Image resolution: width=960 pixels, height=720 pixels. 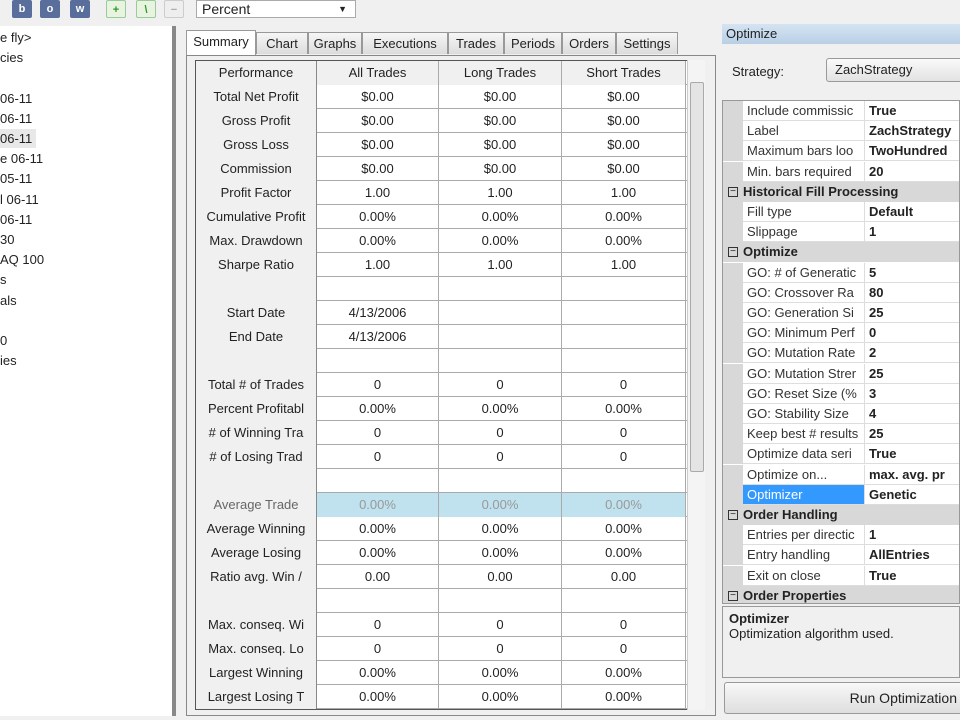 I want to click on table-row: Largest Losing T 0.00% 0.00% 0.00%, so click(x=445, y=697).